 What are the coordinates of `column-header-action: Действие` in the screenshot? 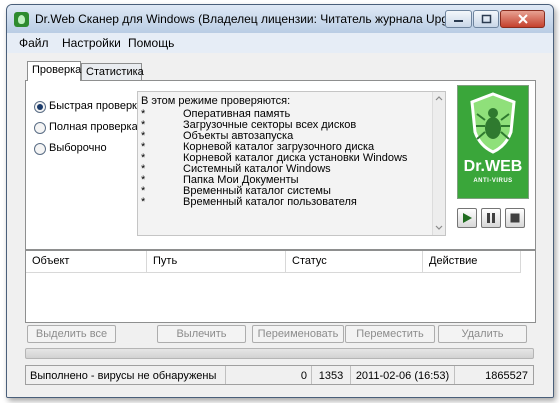 It's located at (472, 262).